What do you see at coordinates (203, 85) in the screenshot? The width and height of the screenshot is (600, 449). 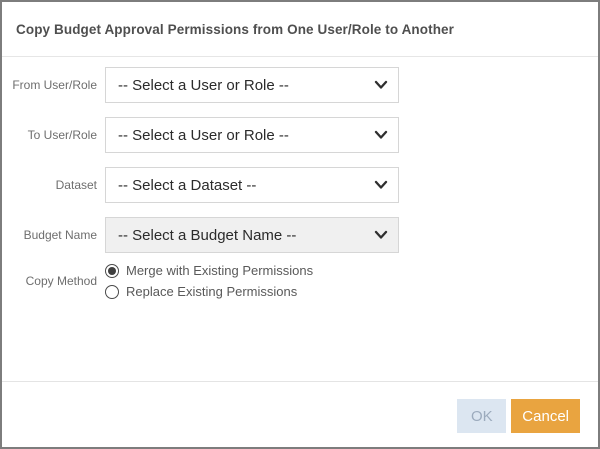 I see `from-user-role-value: -- Select a User or Role --` at bounding box center [203, 85].